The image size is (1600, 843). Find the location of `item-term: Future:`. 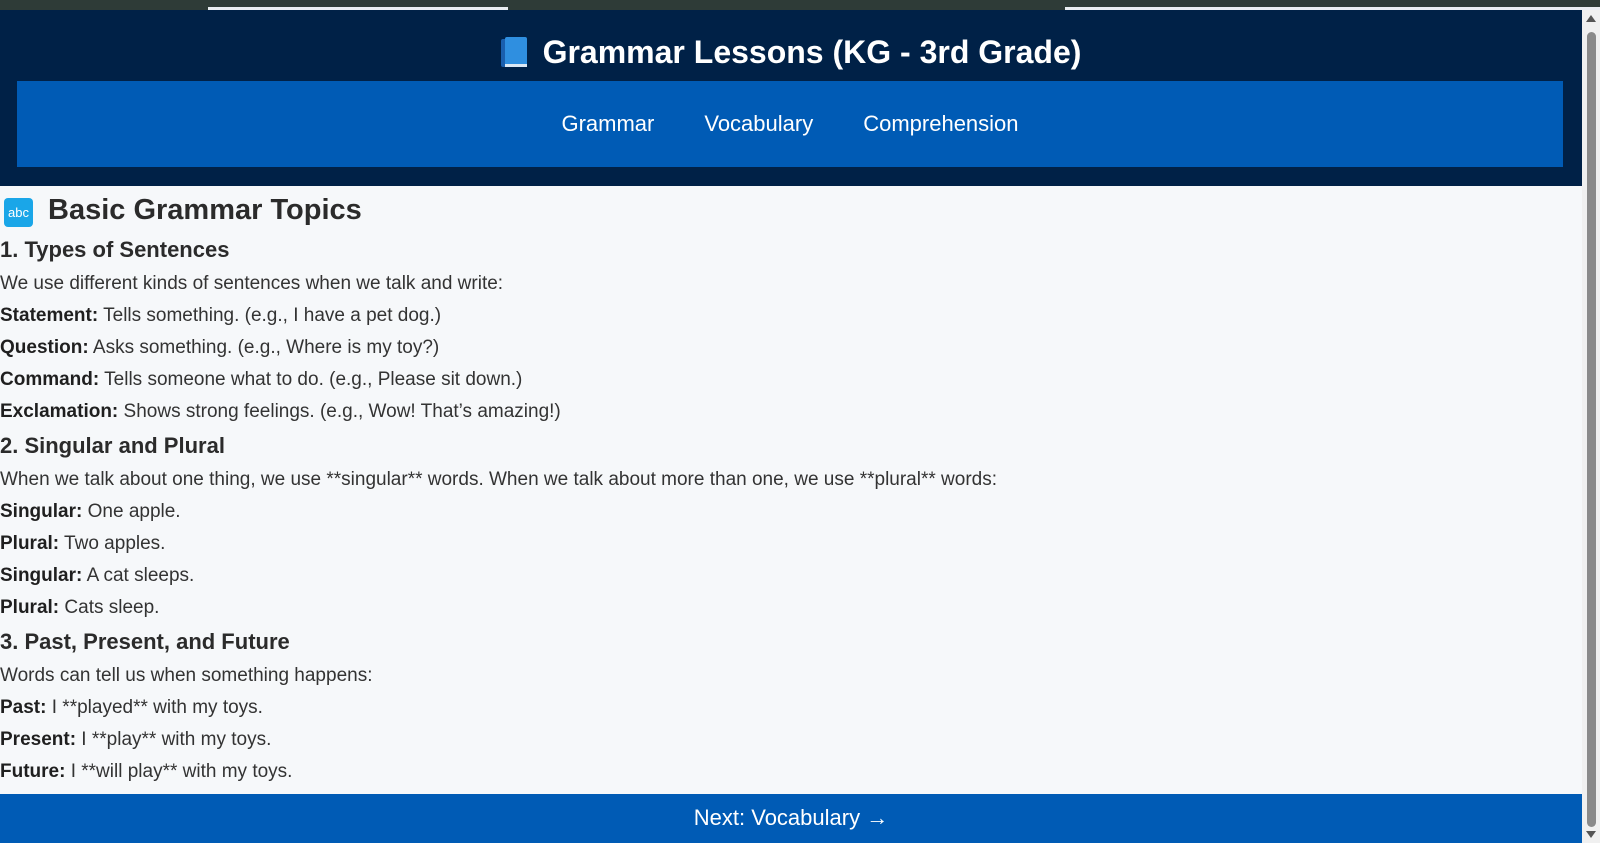

item-term: Future: is located at coordinates (33, 771).